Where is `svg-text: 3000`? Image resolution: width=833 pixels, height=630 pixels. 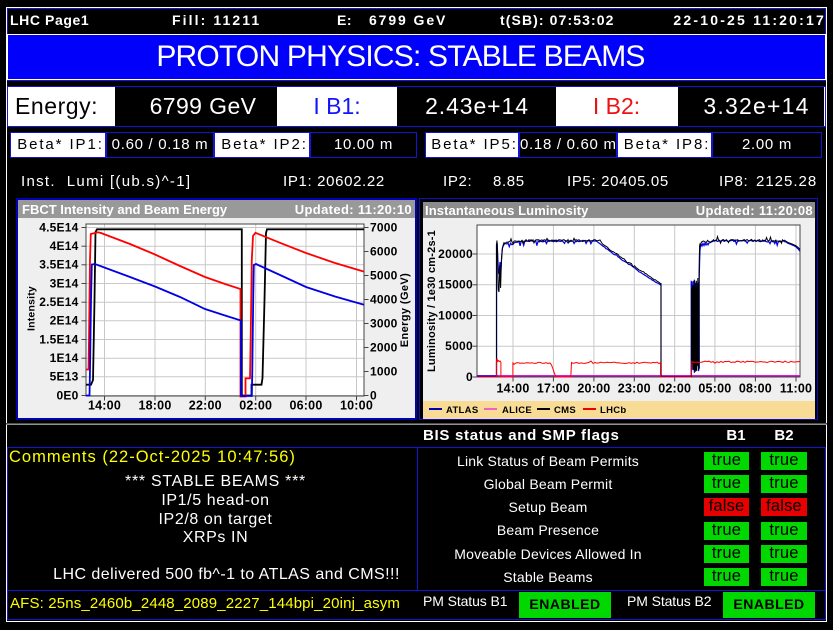
svg-text: 3000 is located at coordinates (384, 323).